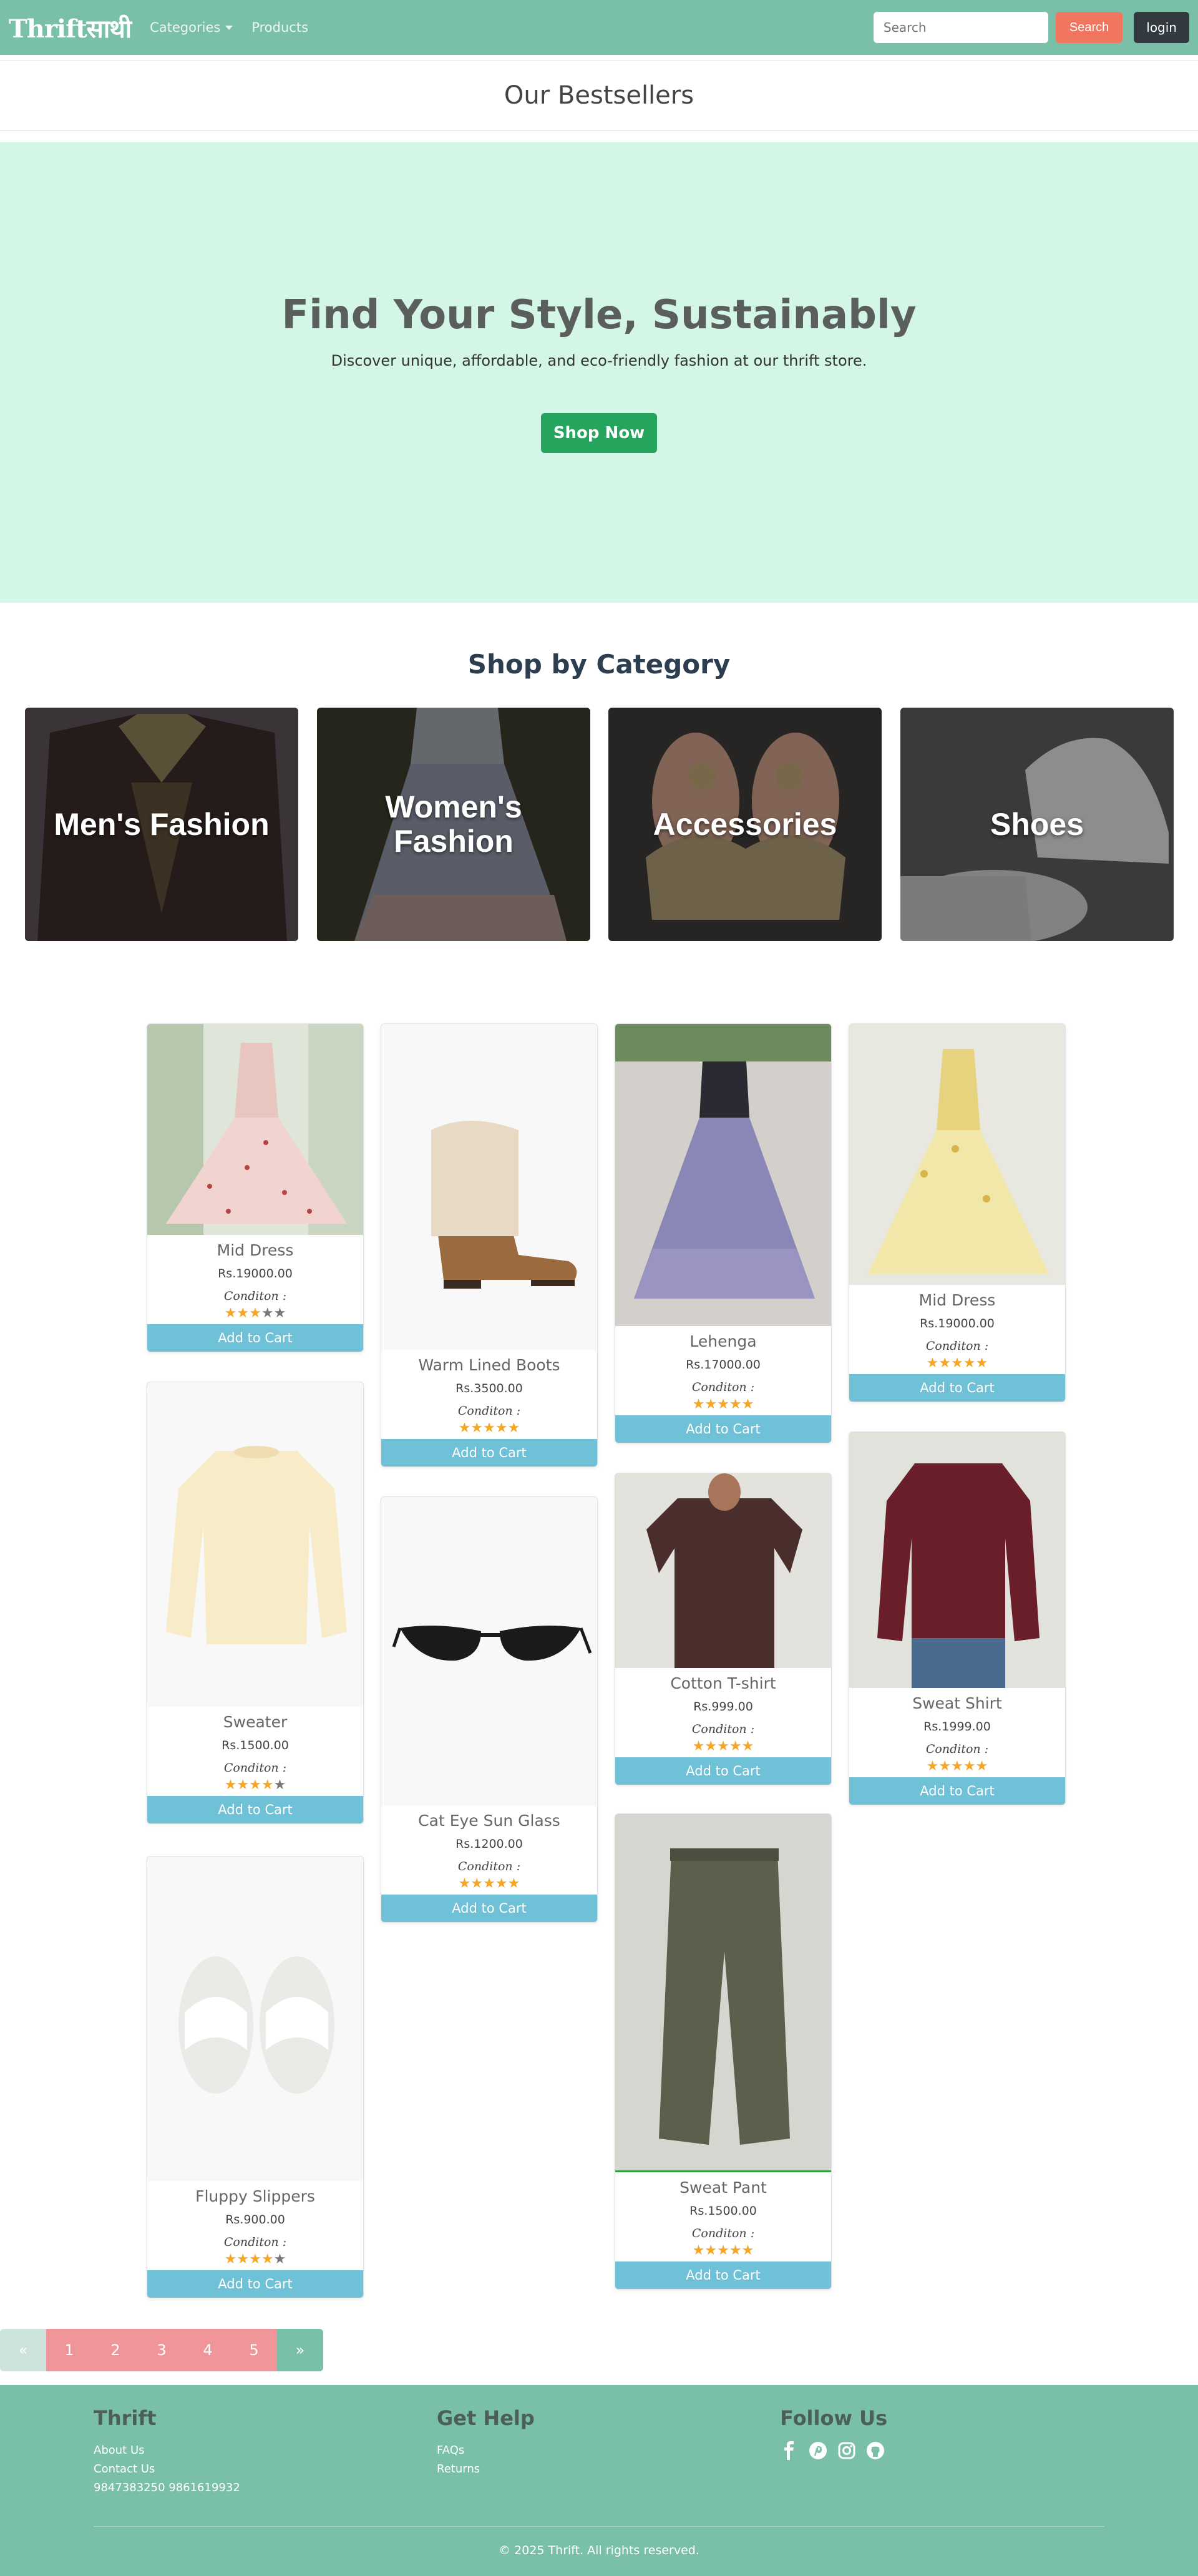 The width and height of the screenshot is (1198, 2576). What do you see at coordinates (1161, 27) in the screenshot?
I see `login-button: login` at bounding box center [1161, 27].